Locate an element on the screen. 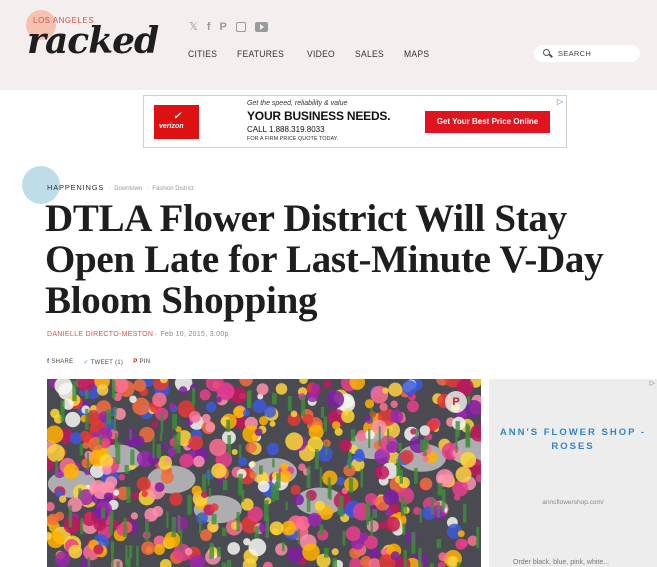  twitter-share-button: ✓ TWEET (1) is located at coordinates (103, 362).